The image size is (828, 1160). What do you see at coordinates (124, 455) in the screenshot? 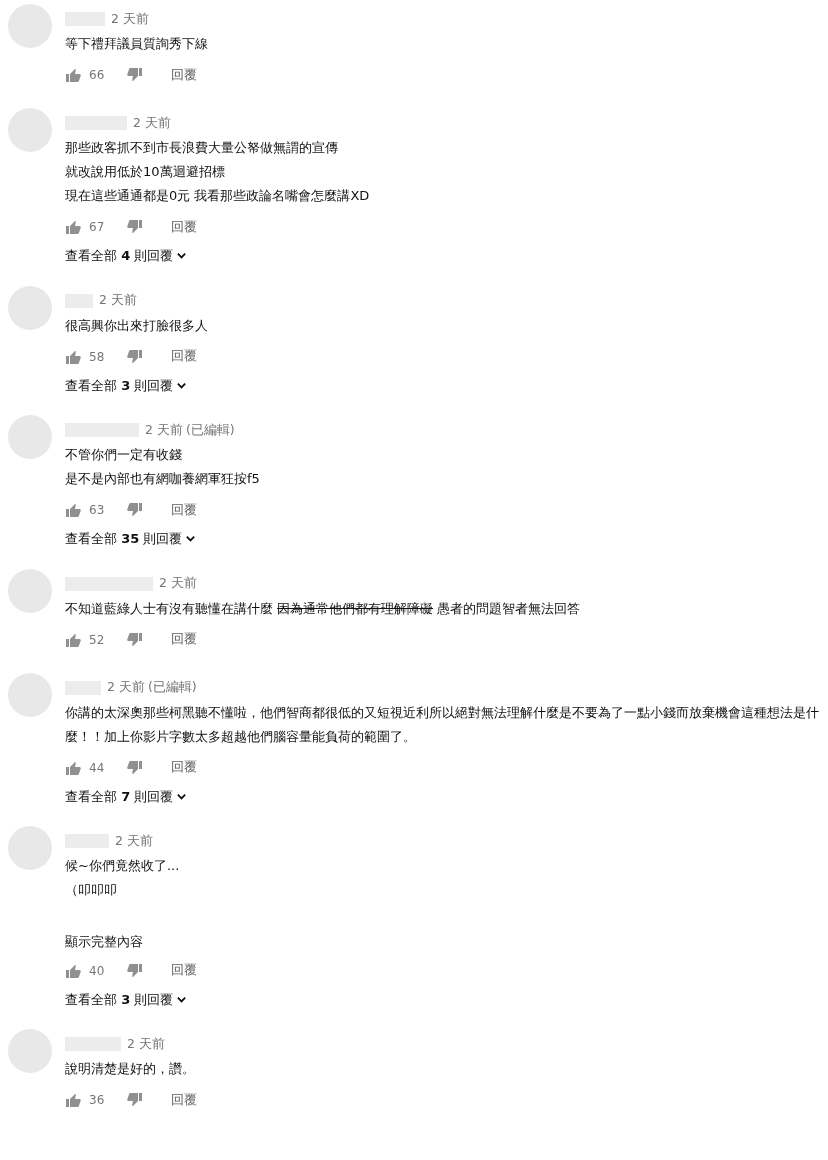
I see `comment-text: 不管你們一定有收錢` at bounding box center [124, 455].